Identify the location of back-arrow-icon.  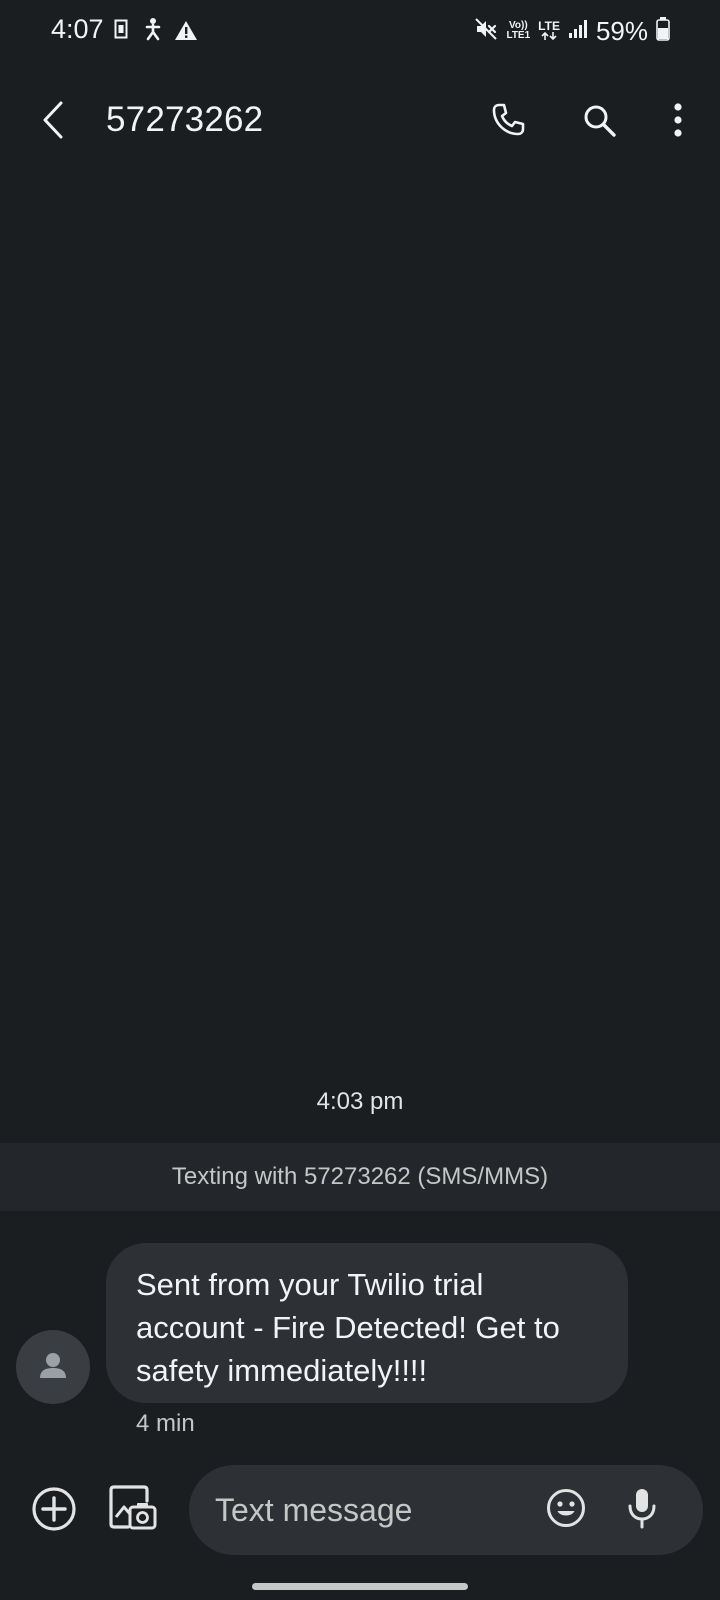
(53, 122).